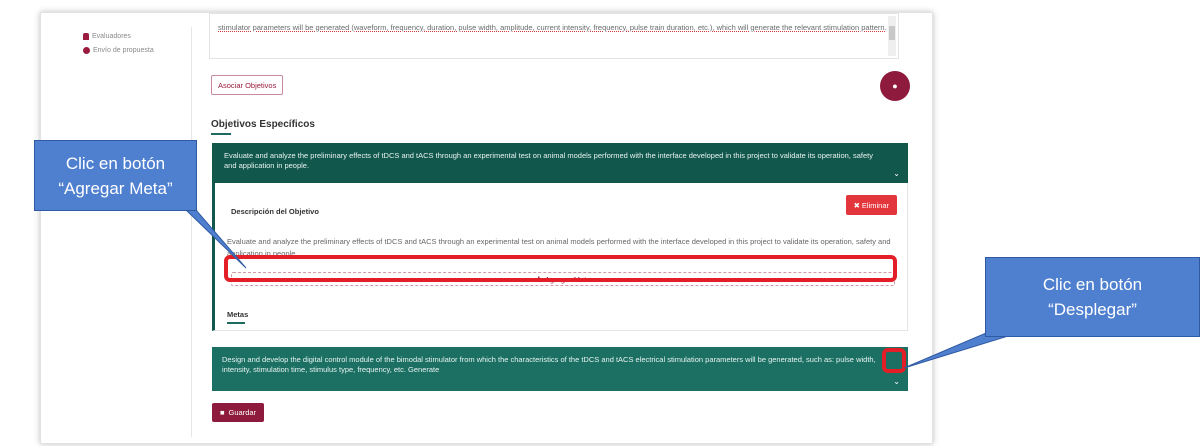 This screenshot has height=446, width=1204. I want to click on close-icon: ✖, so click(856, 205).